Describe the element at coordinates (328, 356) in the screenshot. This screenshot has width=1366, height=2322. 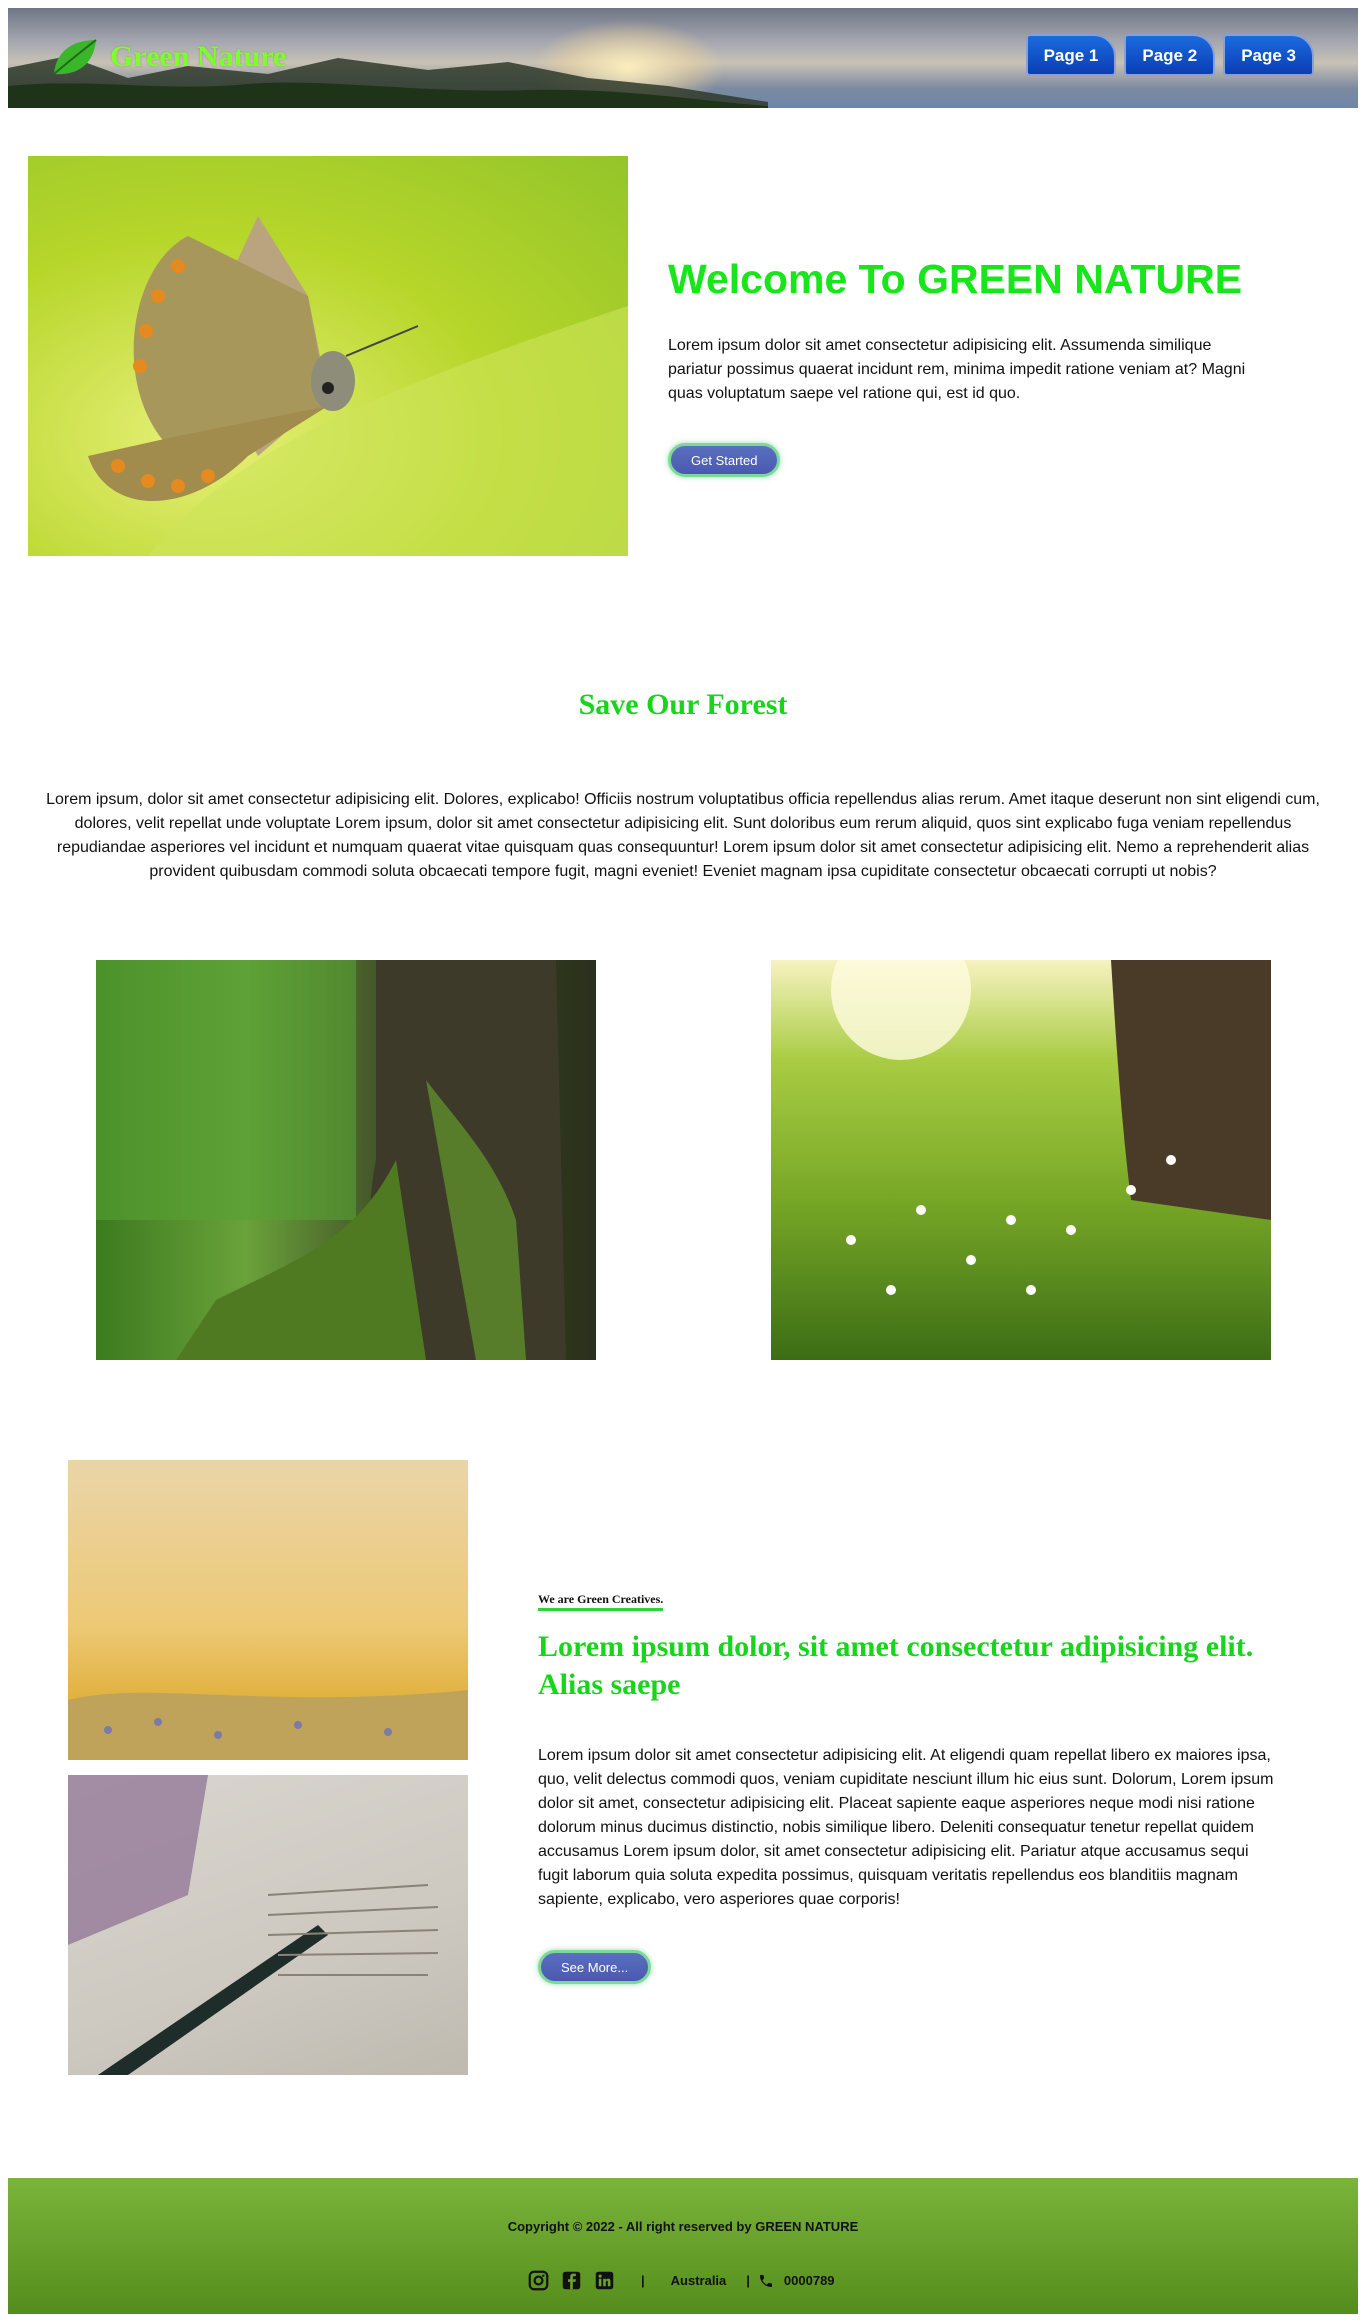
I see `butterfly-image` at that location.